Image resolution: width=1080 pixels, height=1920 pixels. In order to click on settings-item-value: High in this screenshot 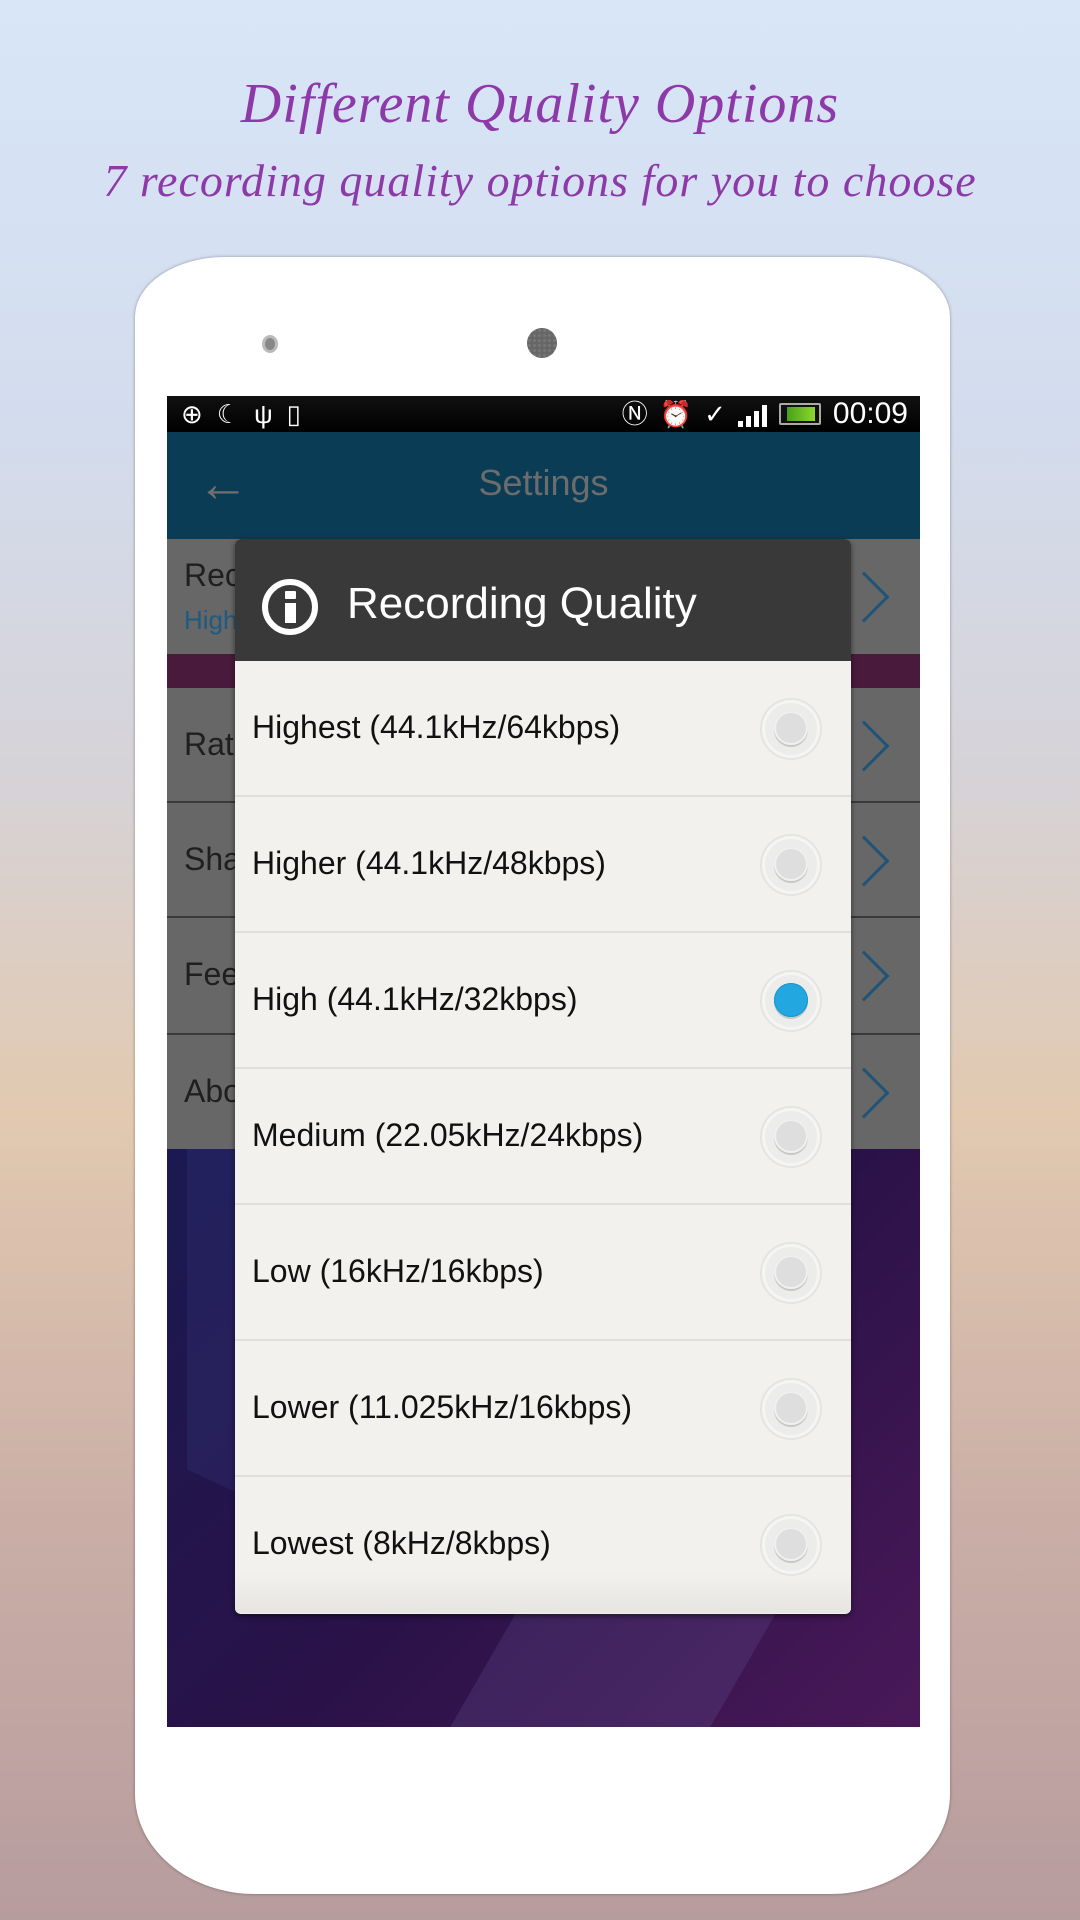, I will do `click(211, 620)`.